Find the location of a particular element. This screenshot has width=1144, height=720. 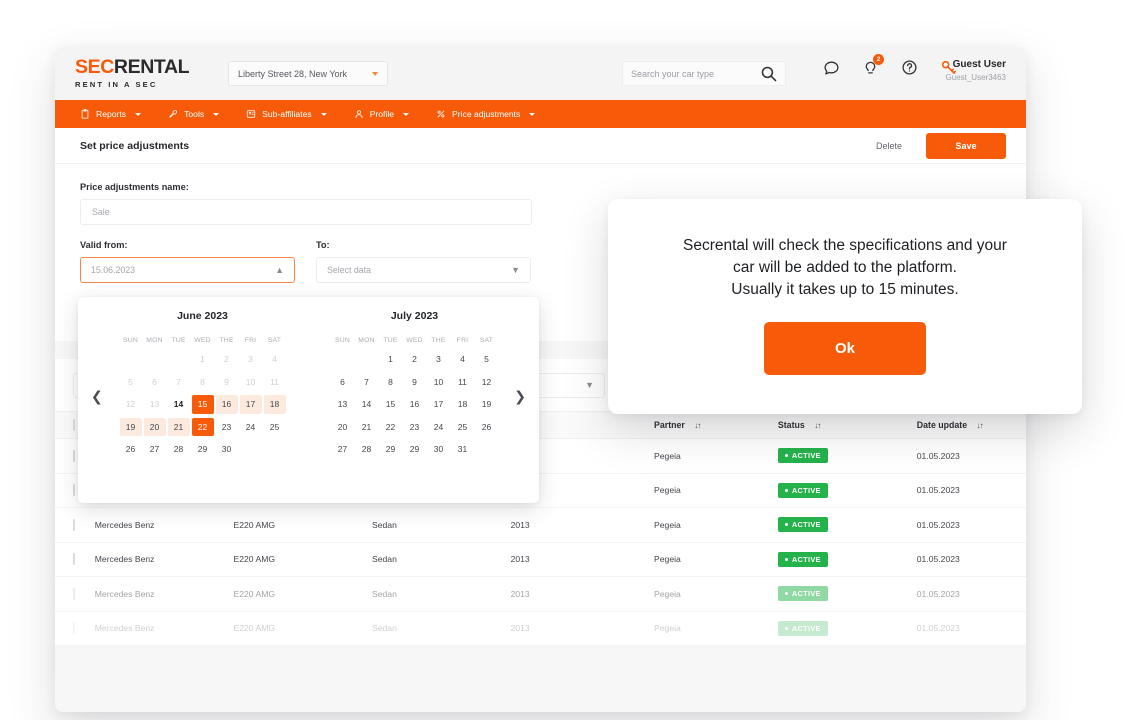

save-button: Save is located at coordinates (966, 145).